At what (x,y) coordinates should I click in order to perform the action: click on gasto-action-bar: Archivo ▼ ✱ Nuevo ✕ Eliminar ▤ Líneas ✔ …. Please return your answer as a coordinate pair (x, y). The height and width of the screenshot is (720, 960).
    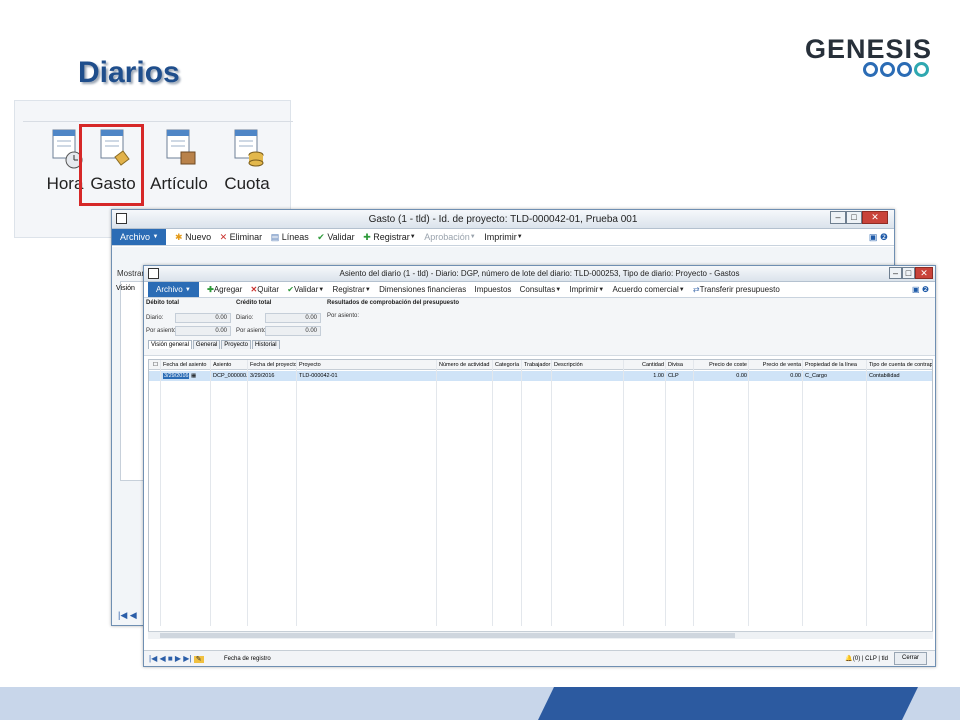
    Looking at the image, I should click on (503, 237).